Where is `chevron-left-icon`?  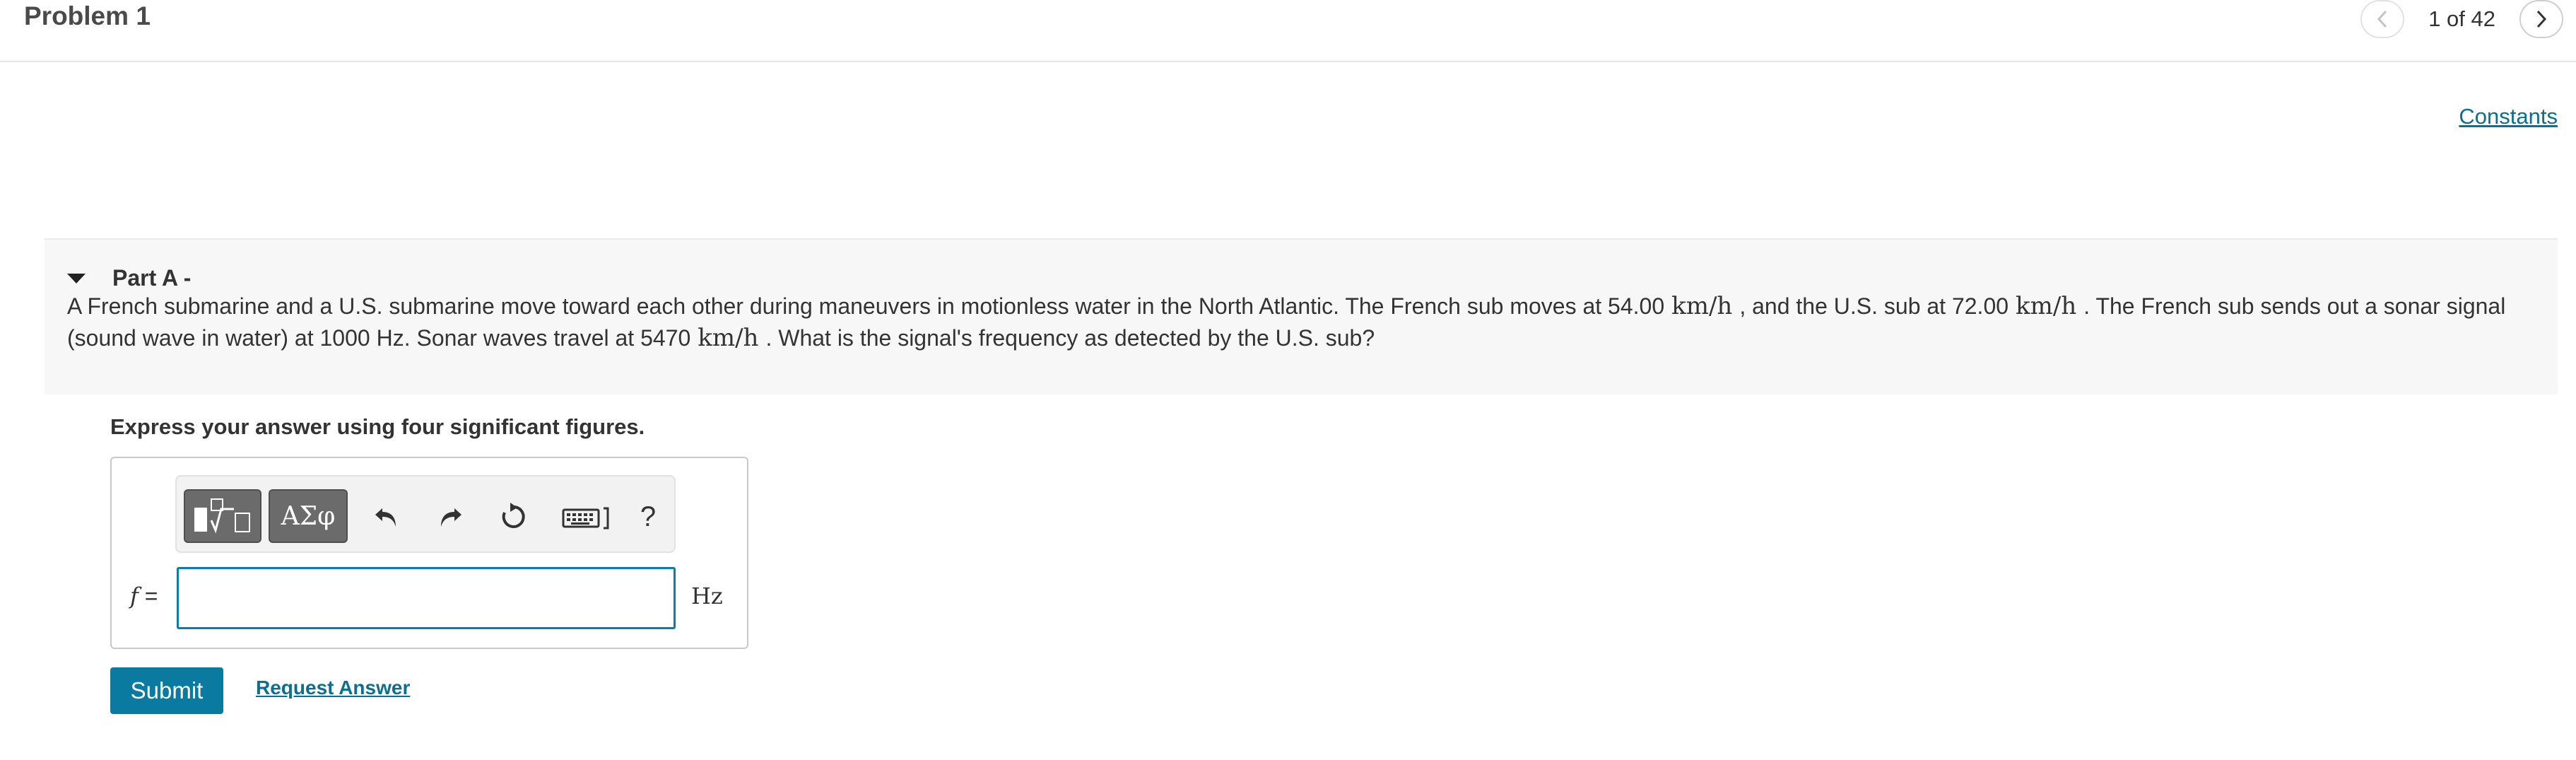 chevron-left-icon is located at coordinates (2382, 19).